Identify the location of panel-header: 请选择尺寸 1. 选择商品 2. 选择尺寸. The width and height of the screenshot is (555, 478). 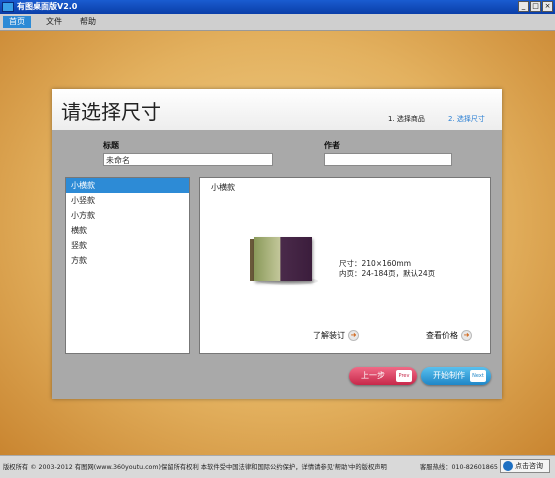
(277, 109).